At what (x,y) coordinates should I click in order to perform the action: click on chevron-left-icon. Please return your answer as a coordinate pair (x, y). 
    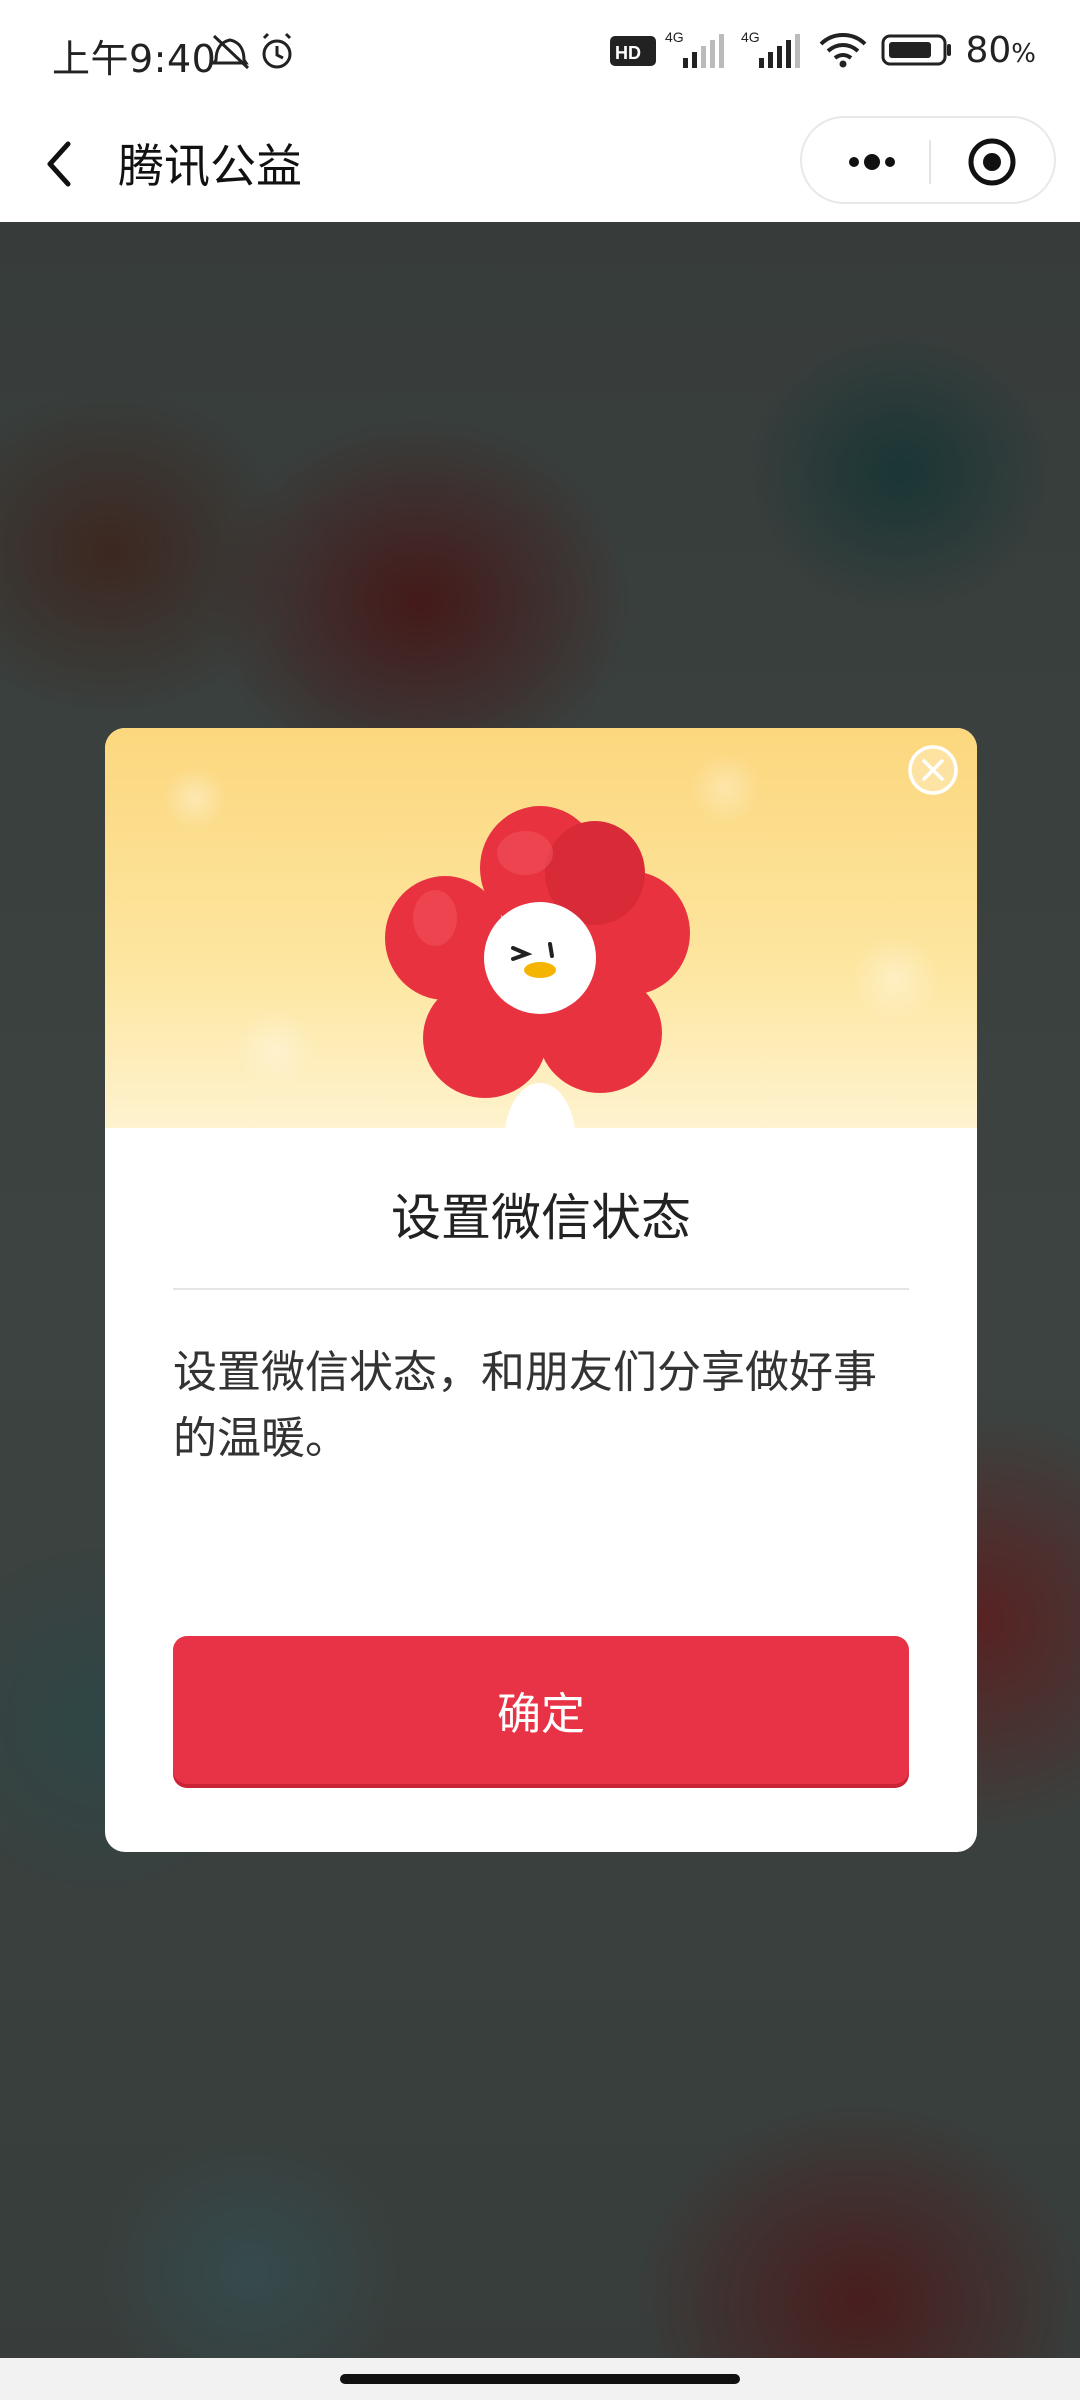
    Looking at the image, I should click on (59, 164).